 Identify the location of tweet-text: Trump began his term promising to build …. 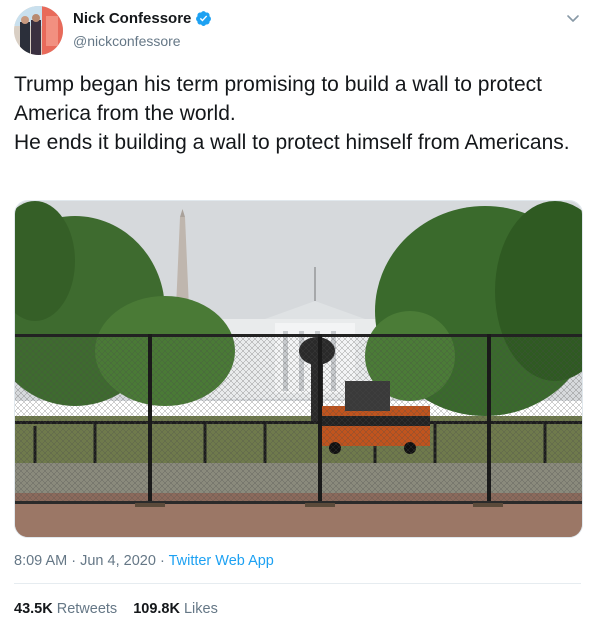
(294, 113).